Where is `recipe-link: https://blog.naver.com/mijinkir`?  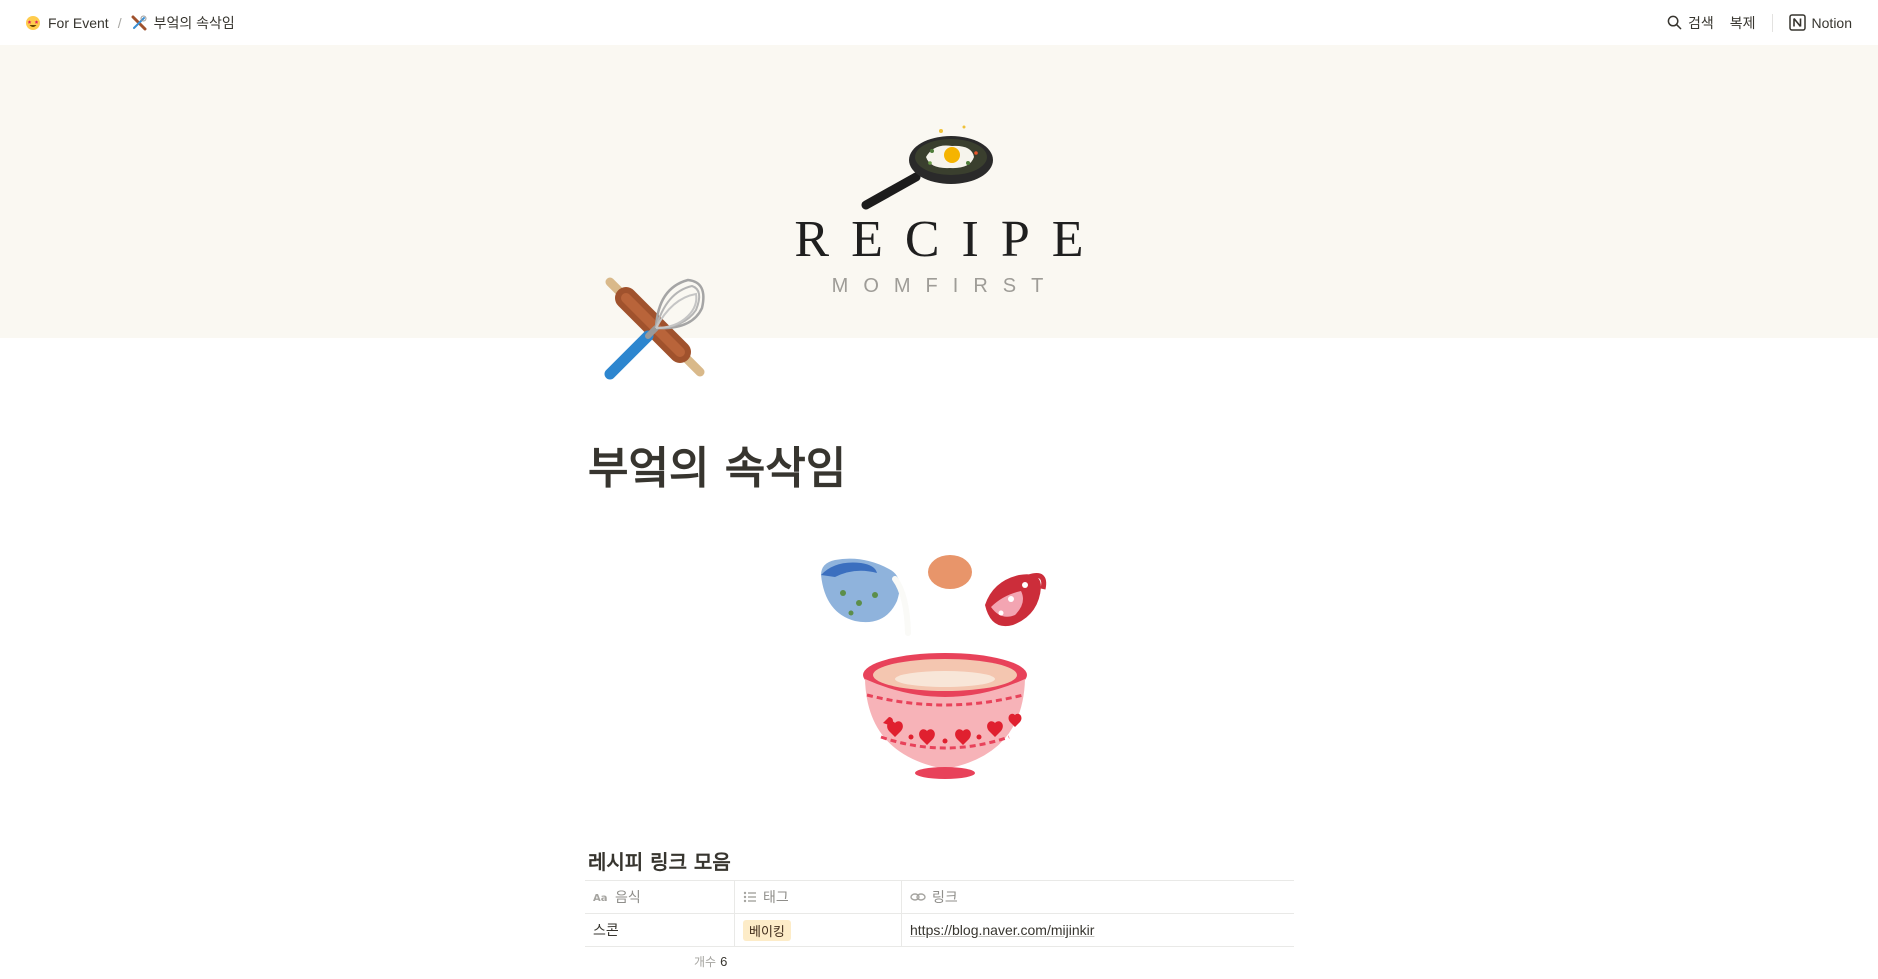 recipe-link: https://blog.naver.com/mijinkir is located at coordinates (1002, 930).